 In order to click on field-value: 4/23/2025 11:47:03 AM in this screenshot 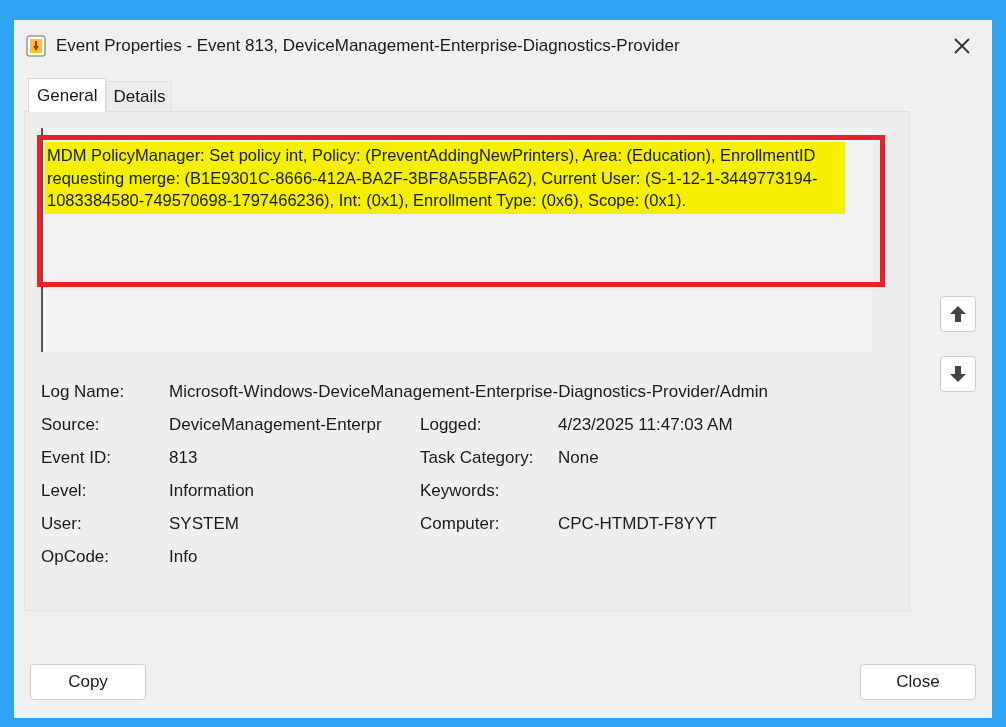, I will do `click(646, 425)`.